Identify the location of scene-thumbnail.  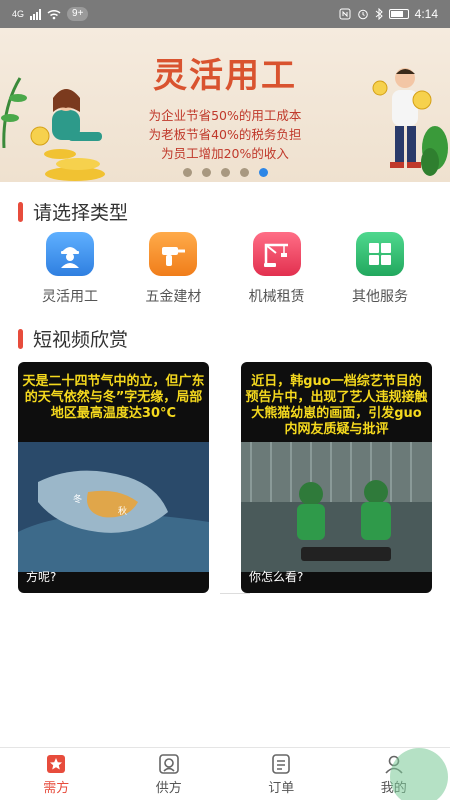
(336, 507).